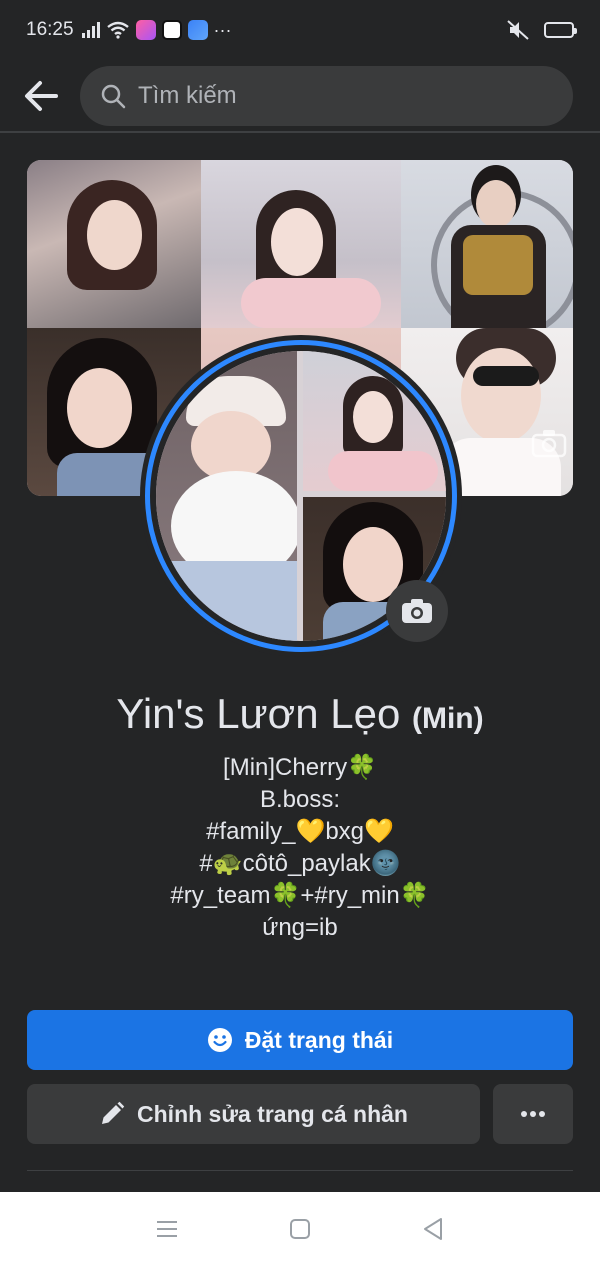  Describe the element at coordinates (145, 30) in the screenshot. I see `app-notification-icon` at that location.